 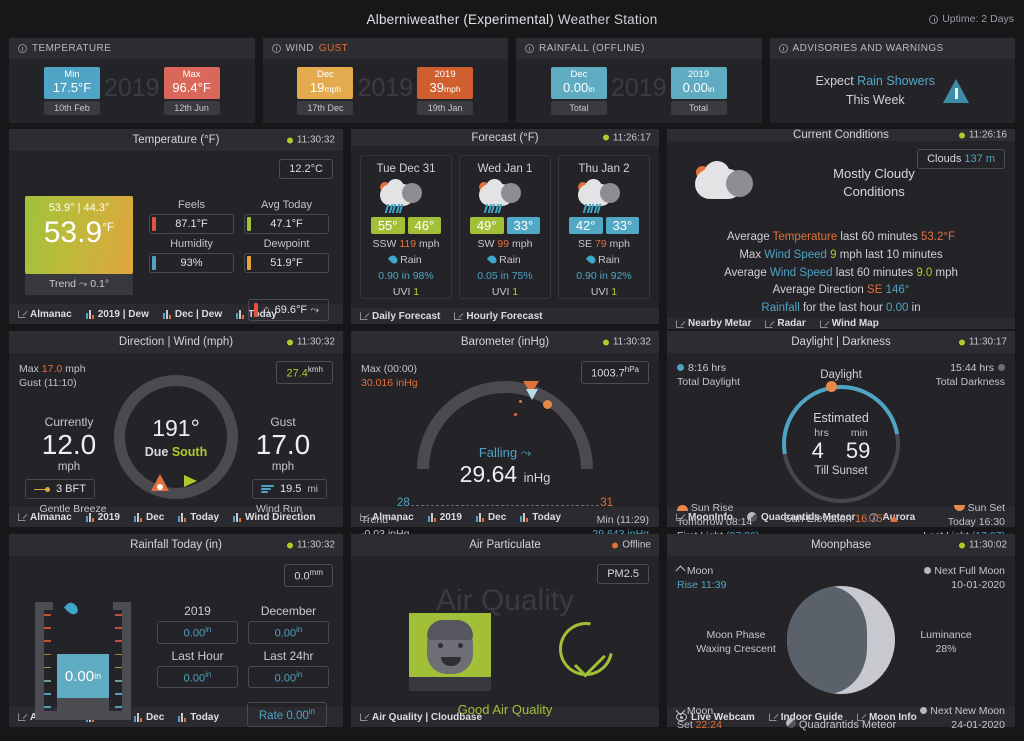 What do you see at coordinates (956, 91) in the screenshot?
I see `warning-triangle-icon` at bounding box center [956, 91].